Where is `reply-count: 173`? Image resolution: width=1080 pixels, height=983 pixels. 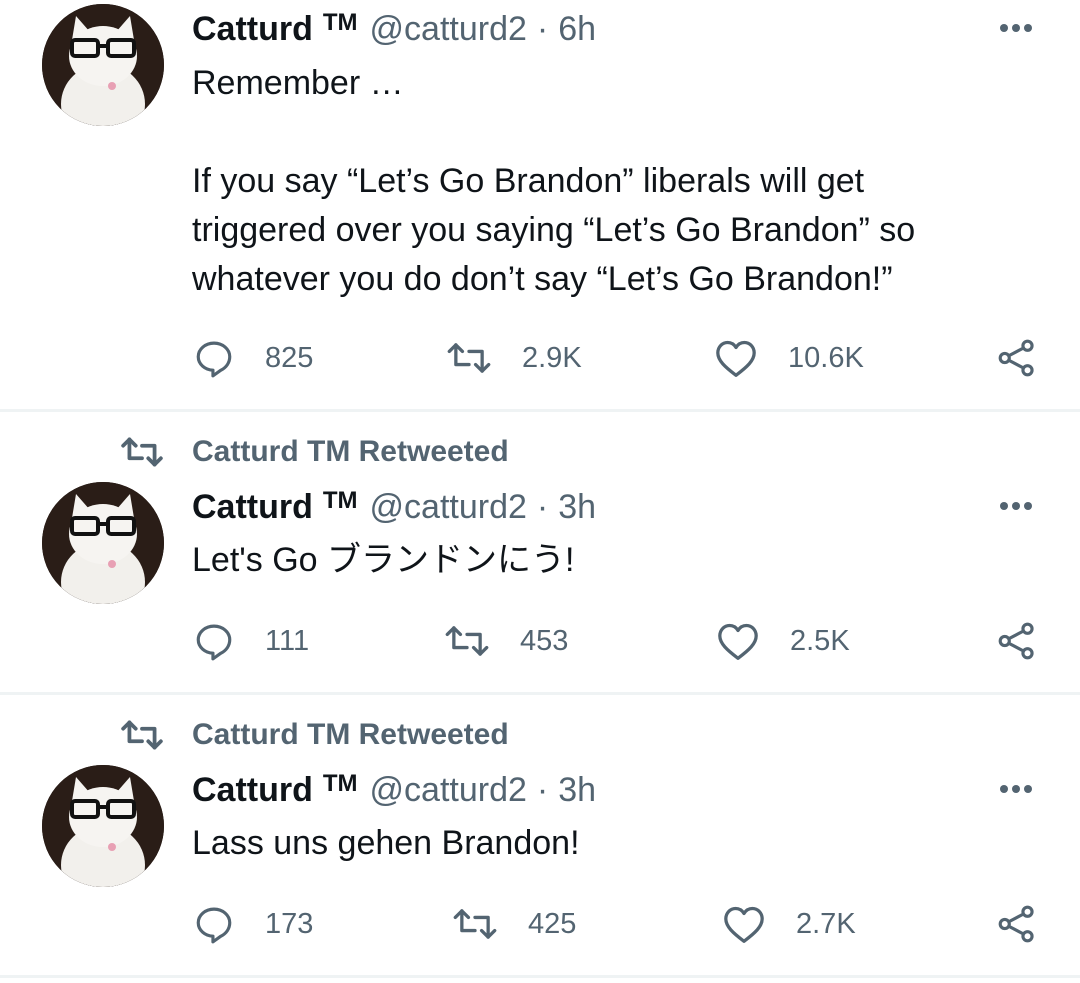
reply-count: 173 is located at coordinates (289, 923).